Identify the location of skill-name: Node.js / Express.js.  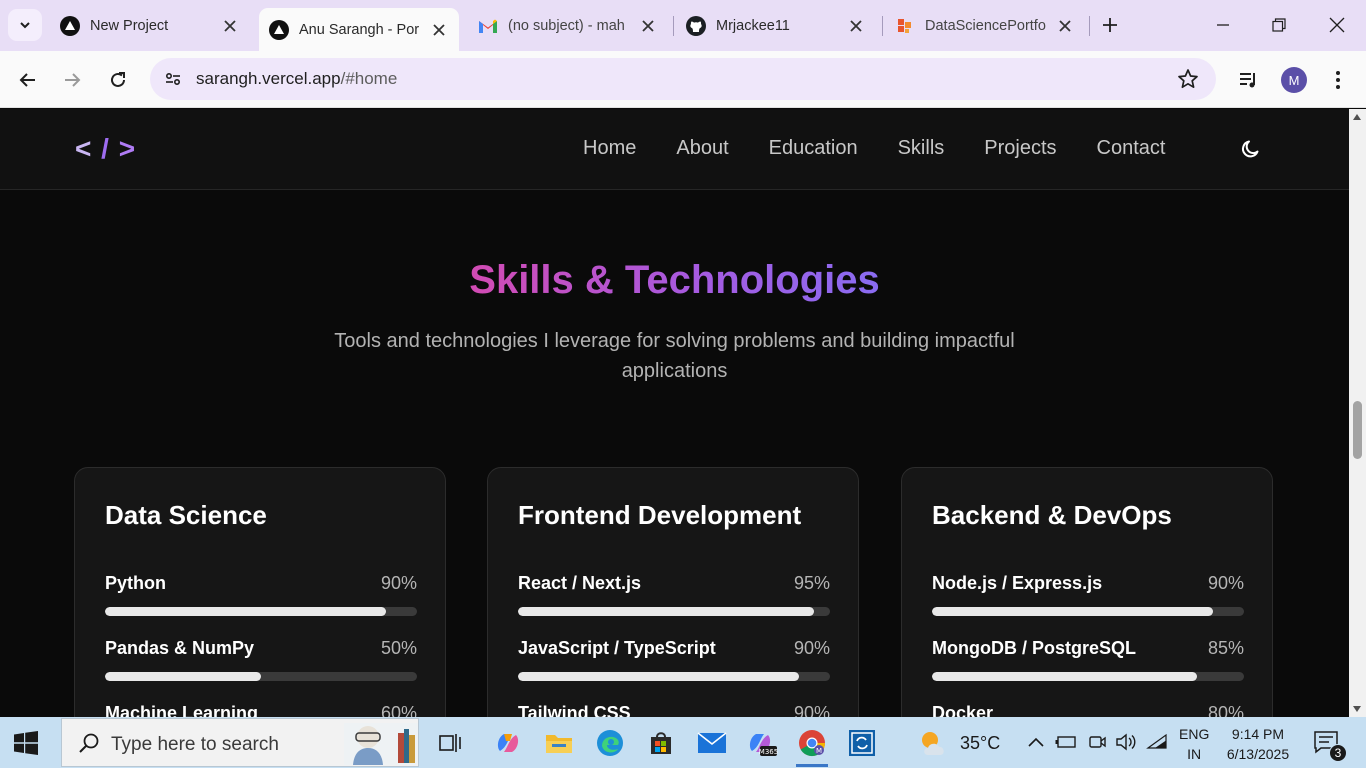
(1017, 583).